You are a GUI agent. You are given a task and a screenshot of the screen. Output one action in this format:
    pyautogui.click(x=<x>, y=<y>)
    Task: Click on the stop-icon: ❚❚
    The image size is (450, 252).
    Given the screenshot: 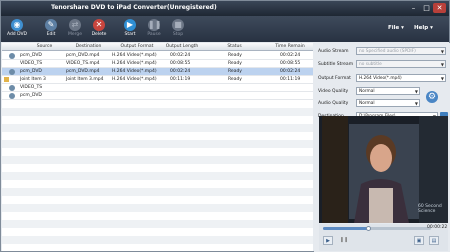 What is the action you would take?
    pyautogui.click(x=344, y=240)
    